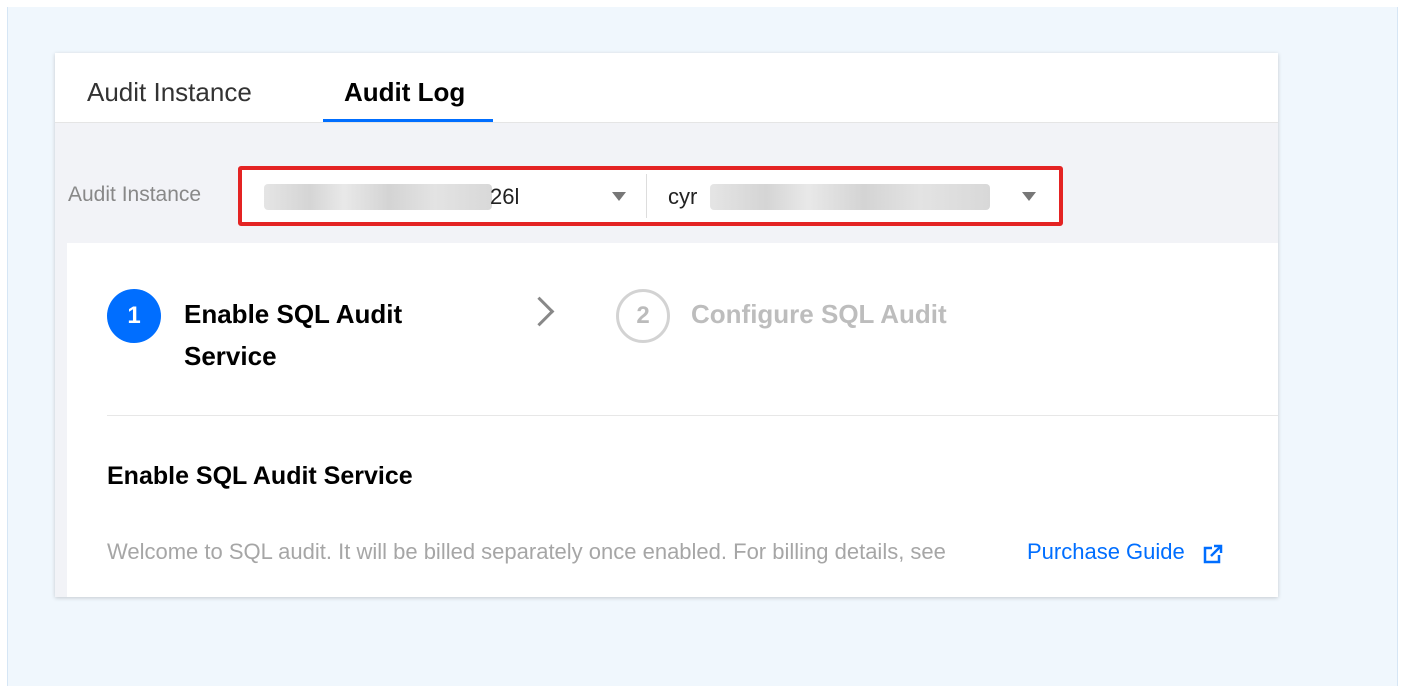 This screenshot has height=686, width=1405. I want to click on instance-region-select: 26l, so click(446, 196).